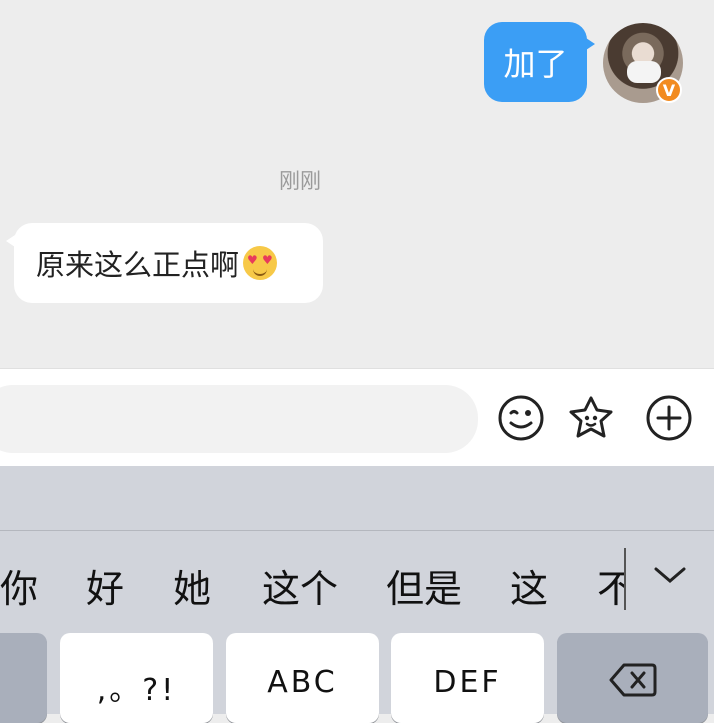 This screenshot has height=723, width=714. Describe the element at coordinates (105, 585) in the screenshot. I see `candidate-word: 好` at that location.